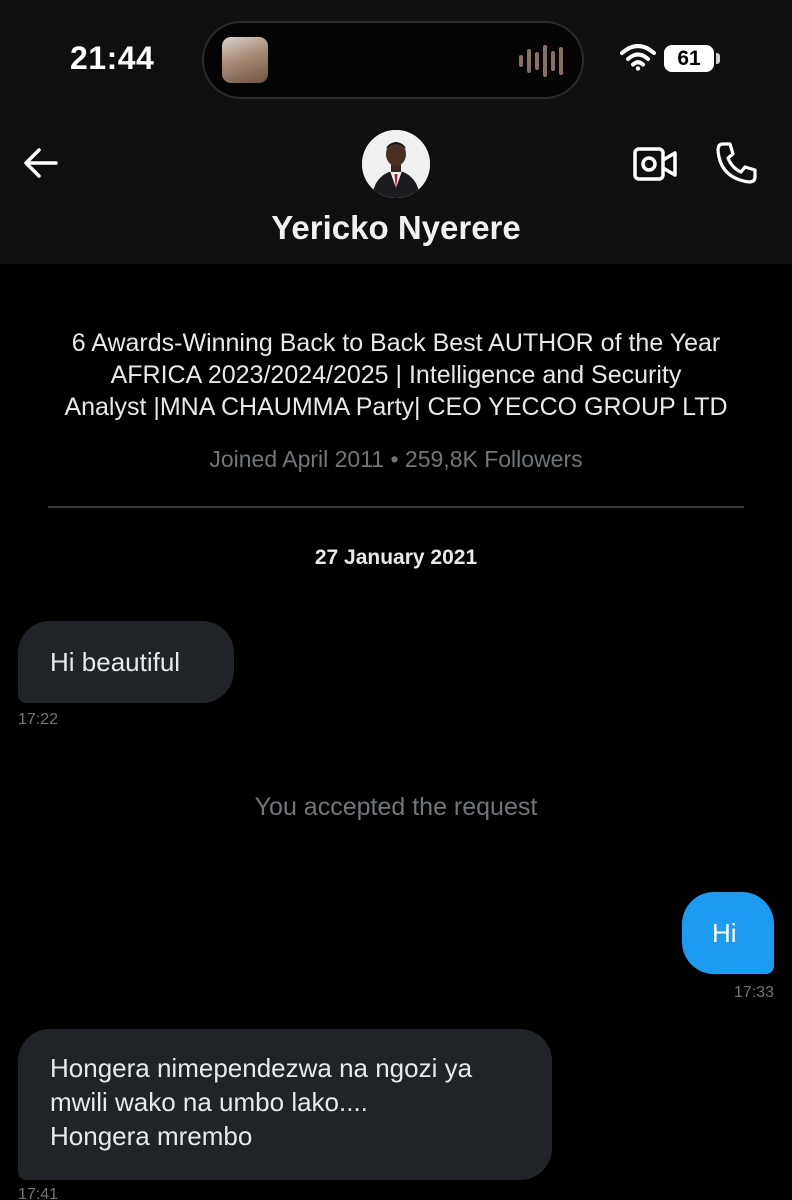  I want to click on message-text: Hongera mrembo, so click(151, 1136).